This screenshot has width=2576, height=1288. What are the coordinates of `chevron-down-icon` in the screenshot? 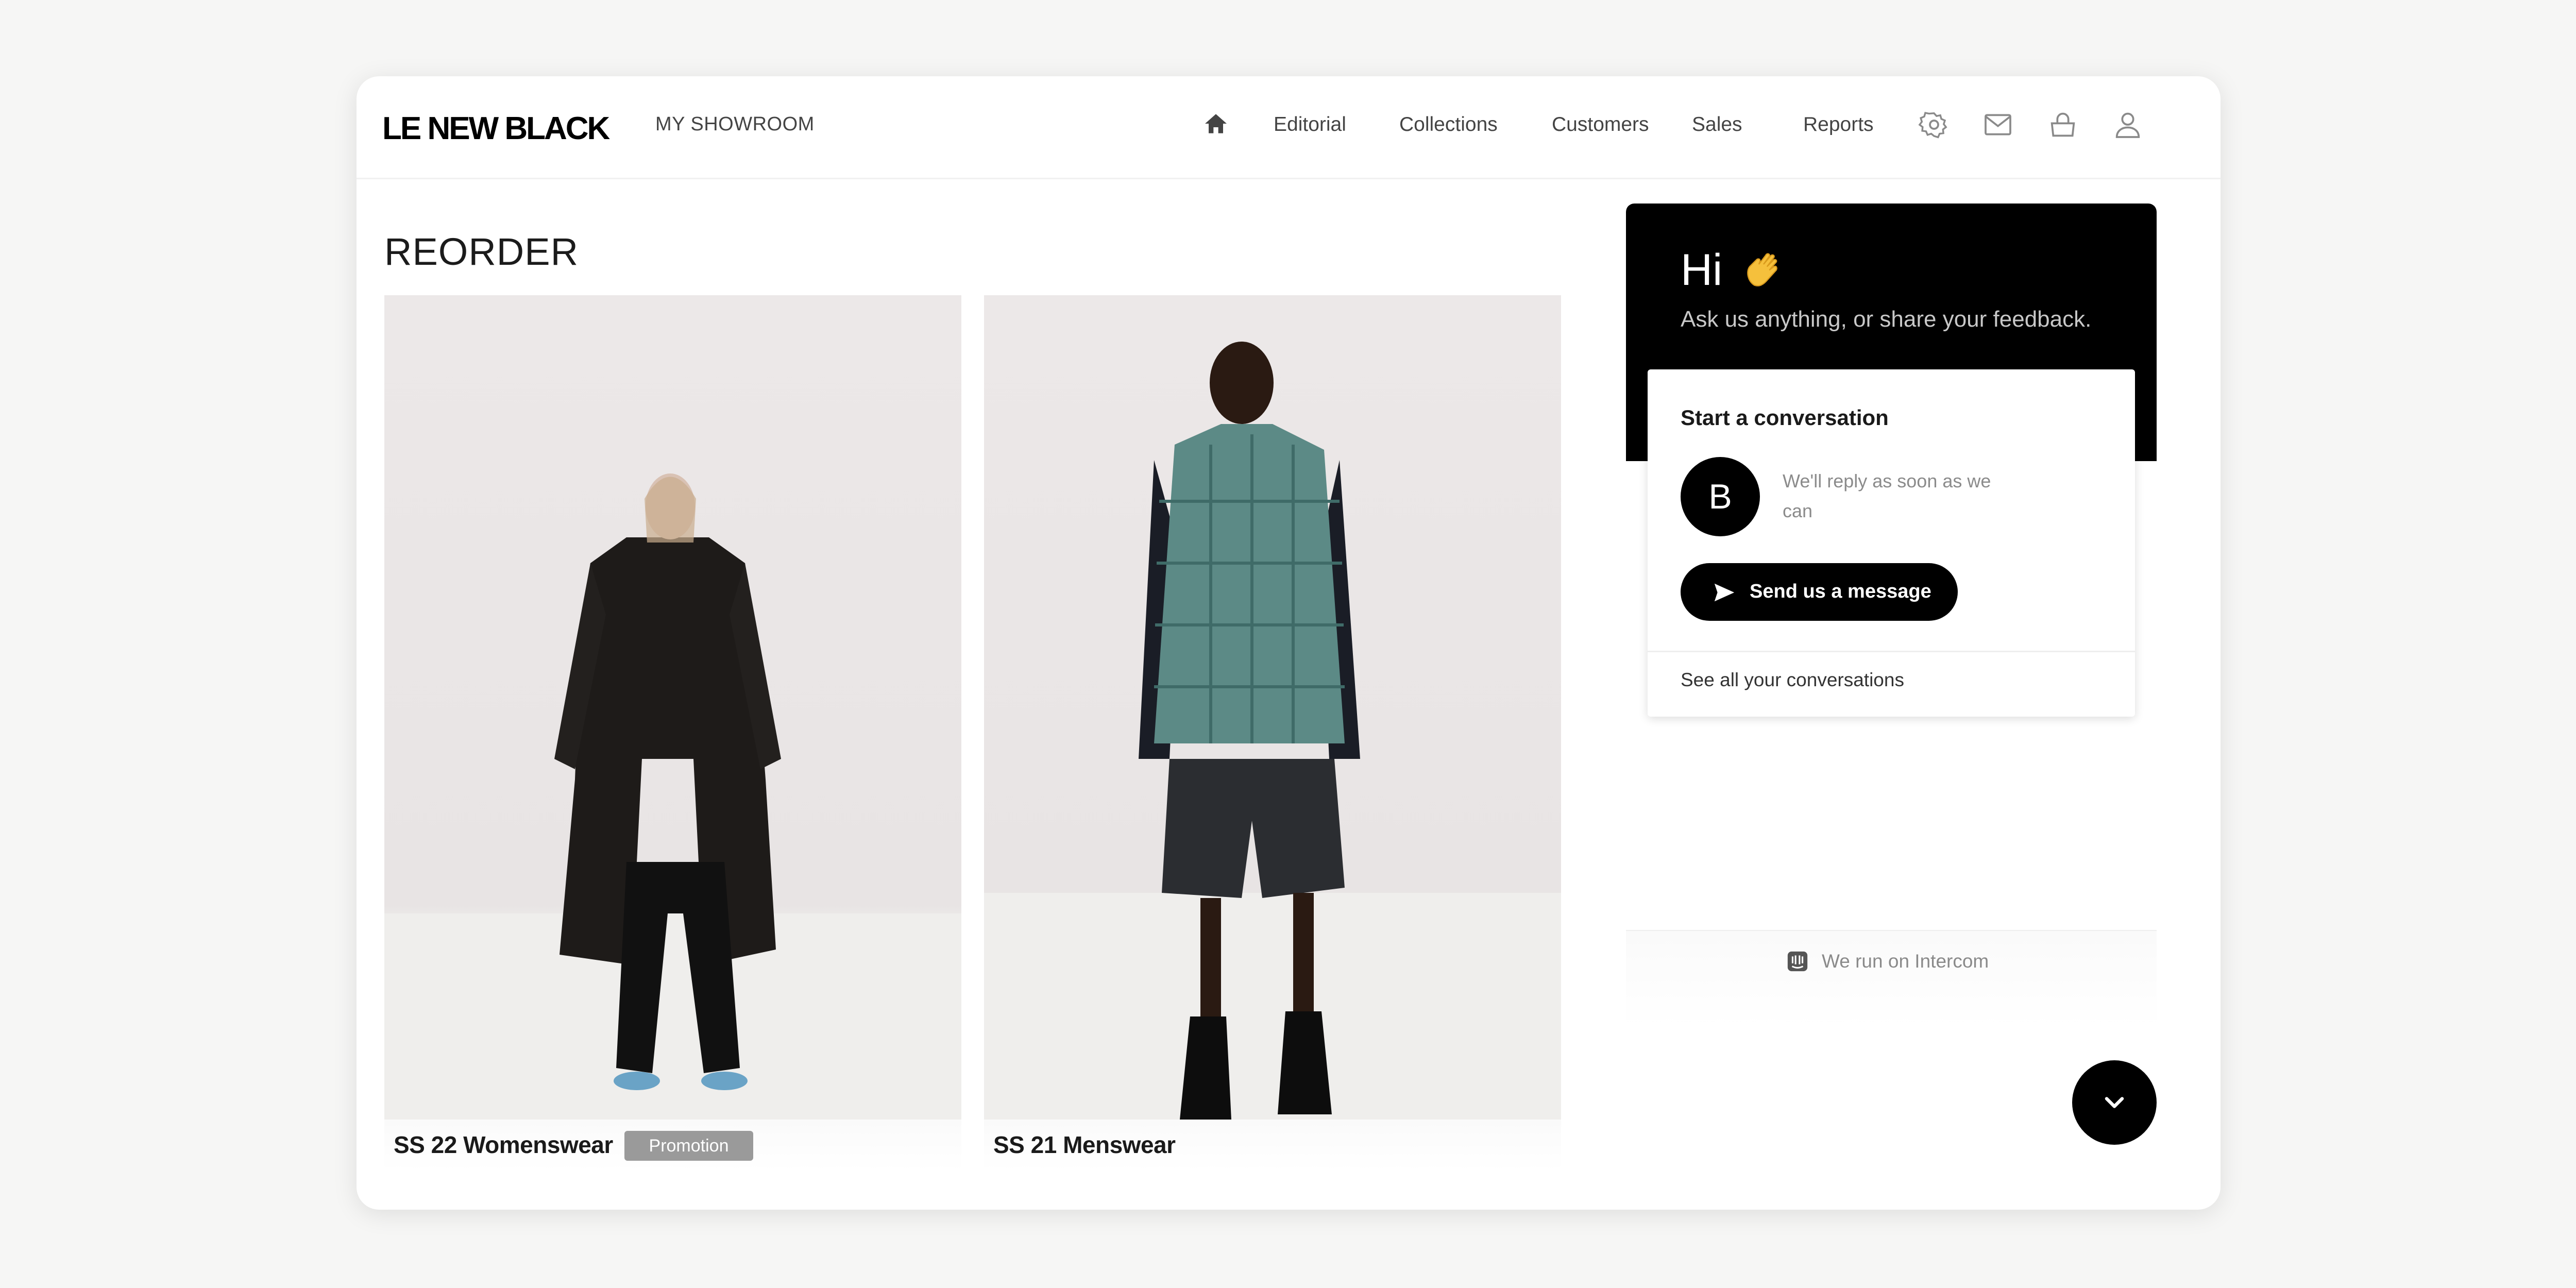 It's located at (2114, 1102).